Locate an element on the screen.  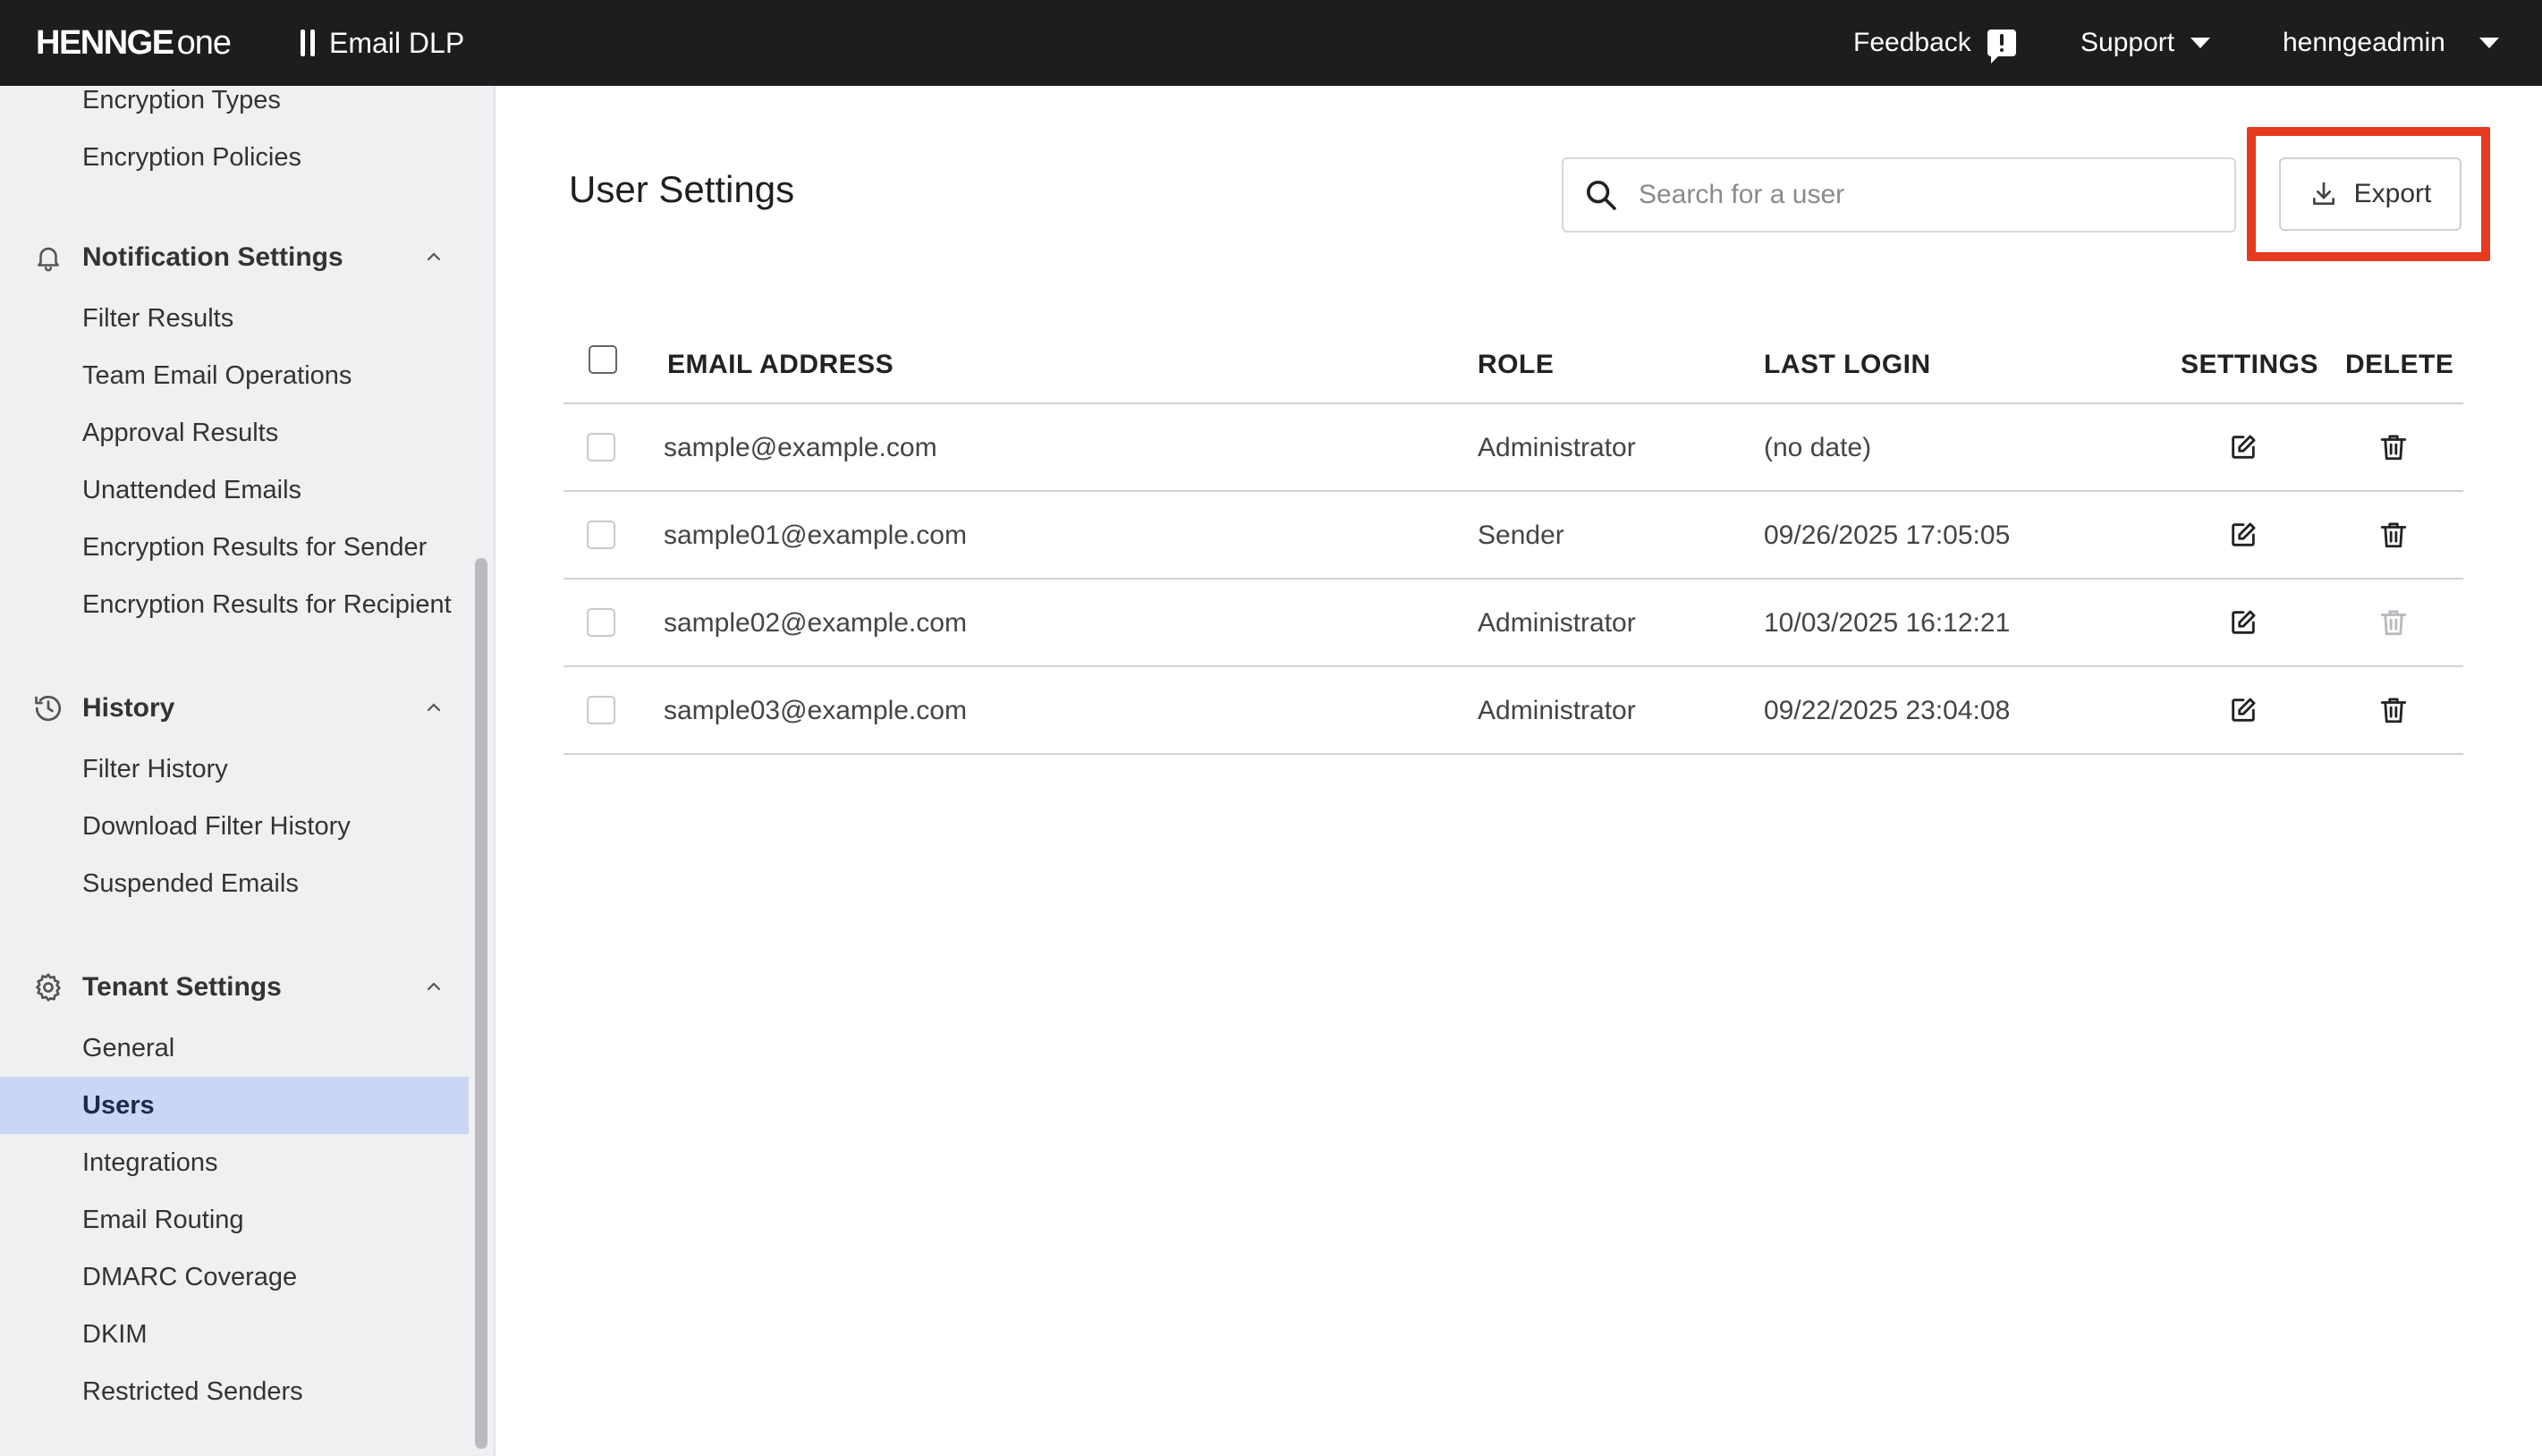
section-label: Notification Settings is located at coordinates (212, 257).